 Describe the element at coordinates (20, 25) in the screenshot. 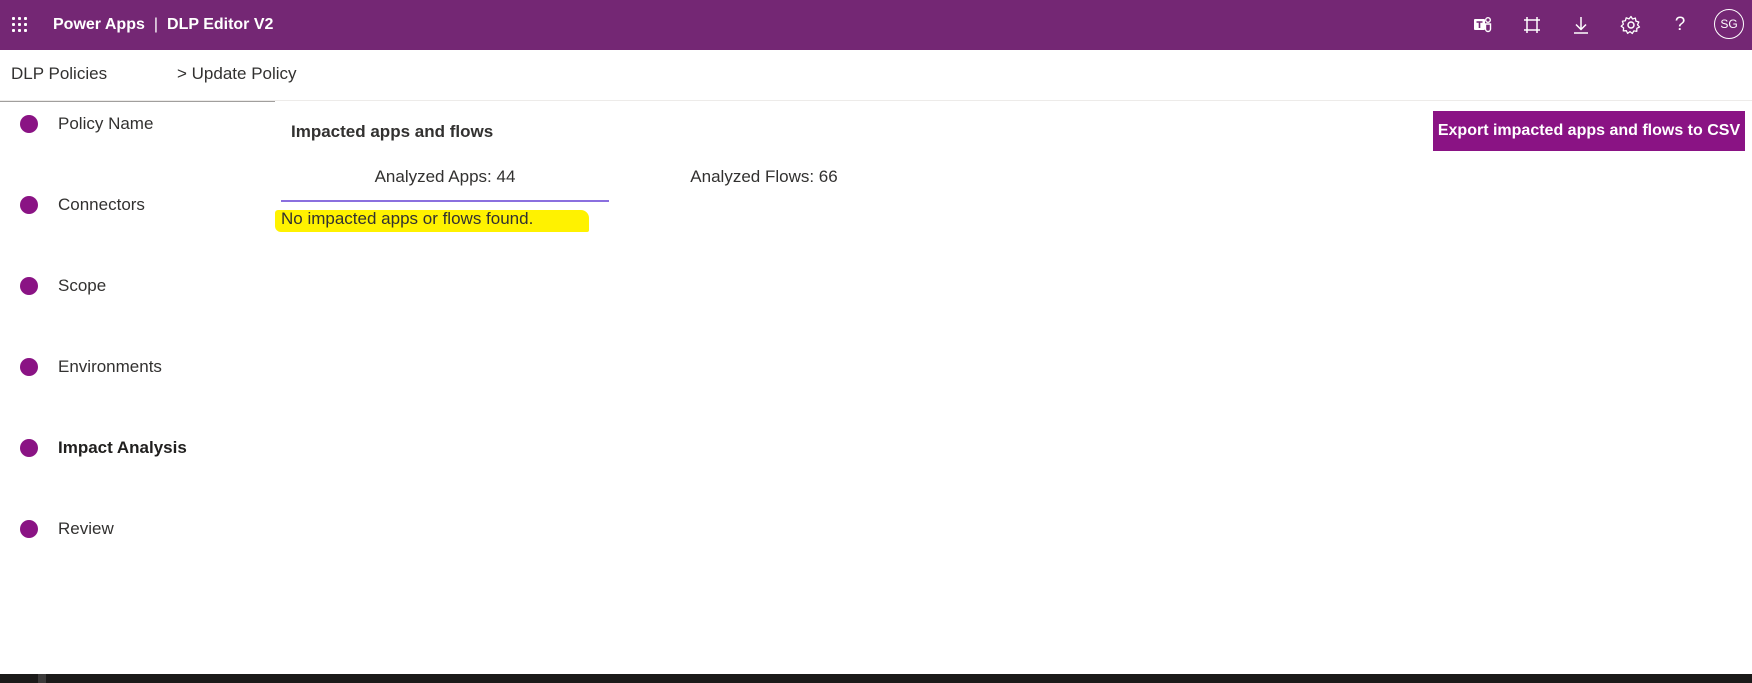

I see `waffle-icon` at that location.